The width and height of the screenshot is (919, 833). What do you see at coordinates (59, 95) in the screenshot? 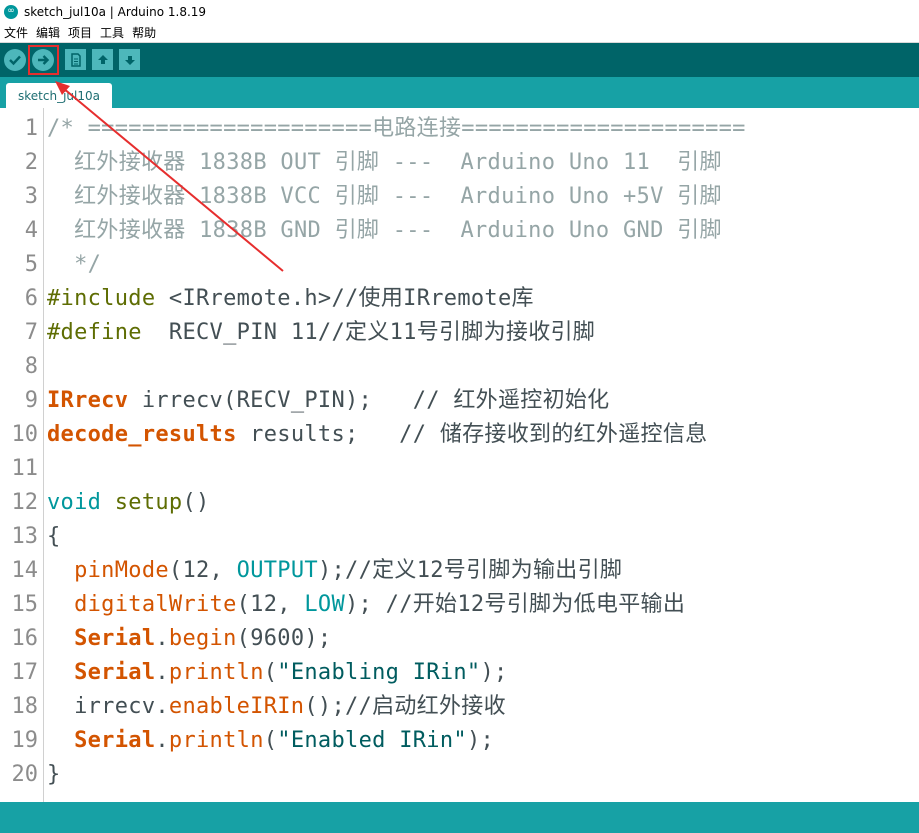
I see `tab-sketch: sketch_jul10a` at bounding box center [59, 95].